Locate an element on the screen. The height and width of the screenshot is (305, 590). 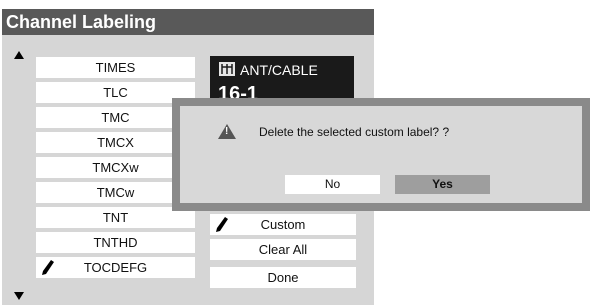
clear-all-button-label: Clear All is located at coordinates (283, 249).